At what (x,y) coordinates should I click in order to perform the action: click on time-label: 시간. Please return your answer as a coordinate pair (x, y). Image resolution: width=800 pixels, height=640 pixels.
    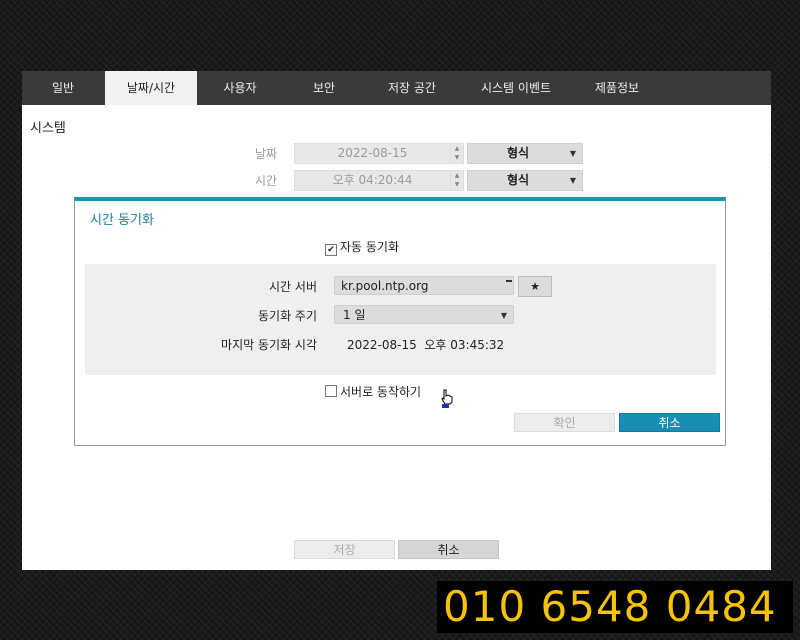
    Looking at the image, I should click on (266, 181).